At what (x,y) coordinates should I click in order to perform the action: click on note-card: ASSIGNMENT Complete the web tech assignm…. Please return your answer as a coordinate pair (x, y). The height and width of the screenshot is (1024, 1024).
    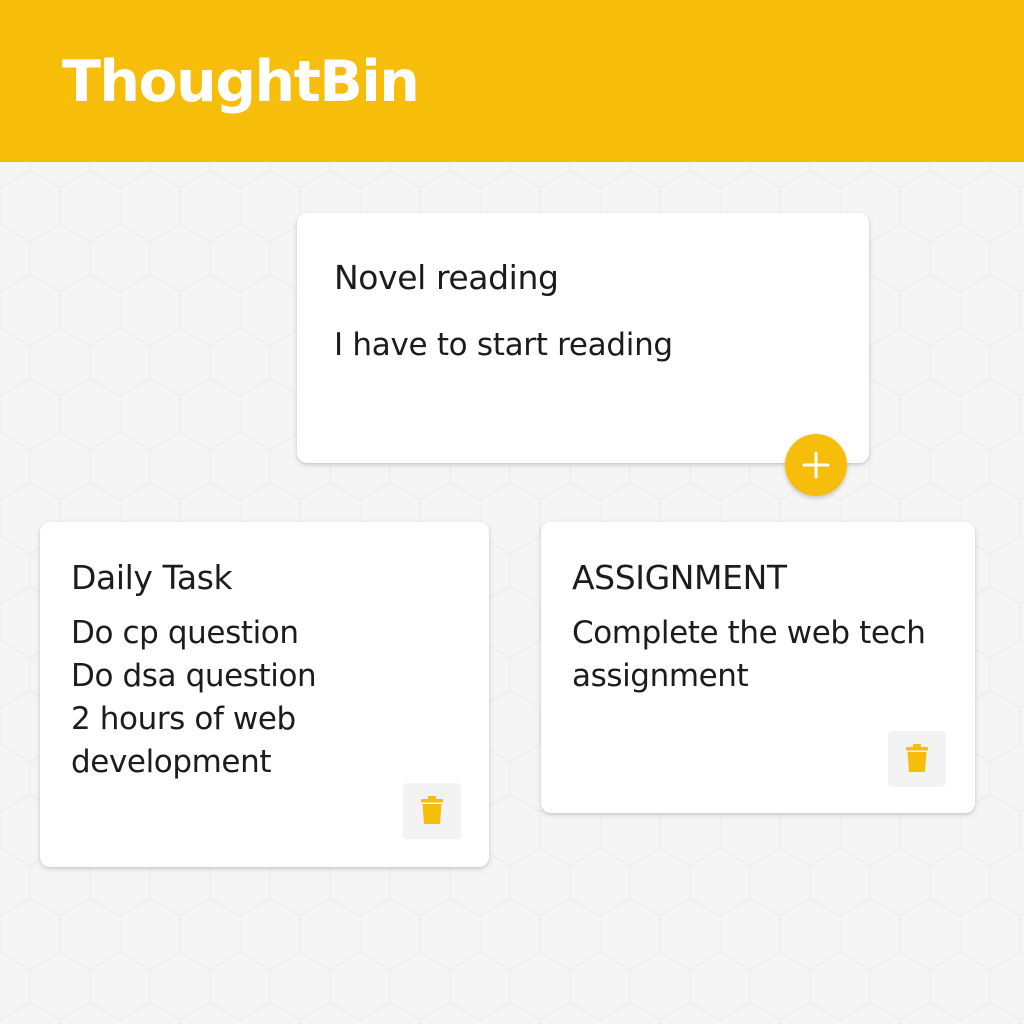
    Looking at the image, I should click on (758, 667).